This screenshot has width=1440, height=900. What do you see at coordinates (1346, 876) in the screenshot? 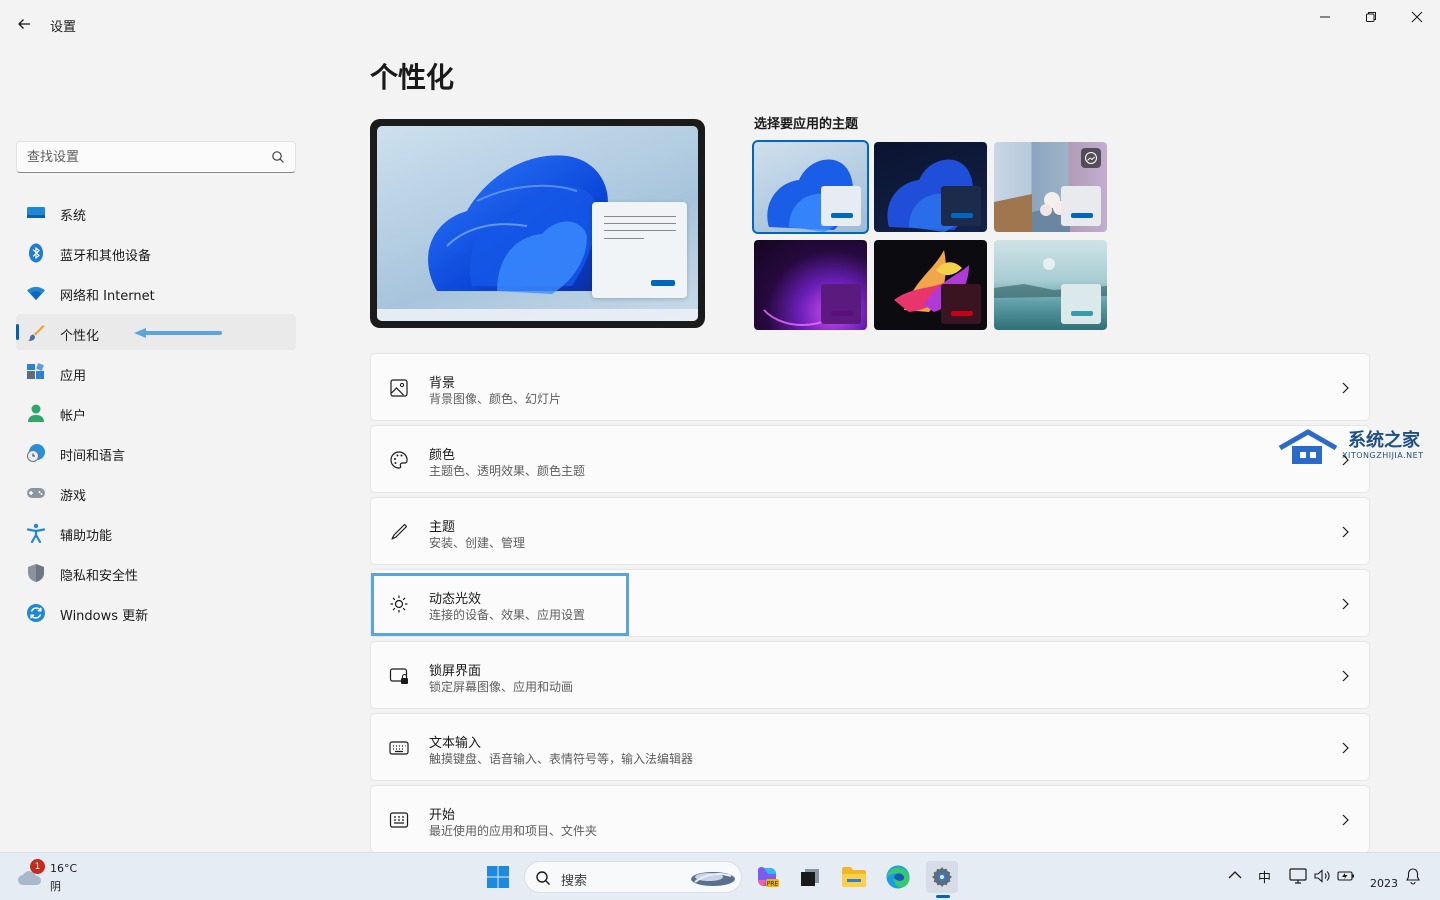
I see `battery-icon` at bounding box center [1346, 876].